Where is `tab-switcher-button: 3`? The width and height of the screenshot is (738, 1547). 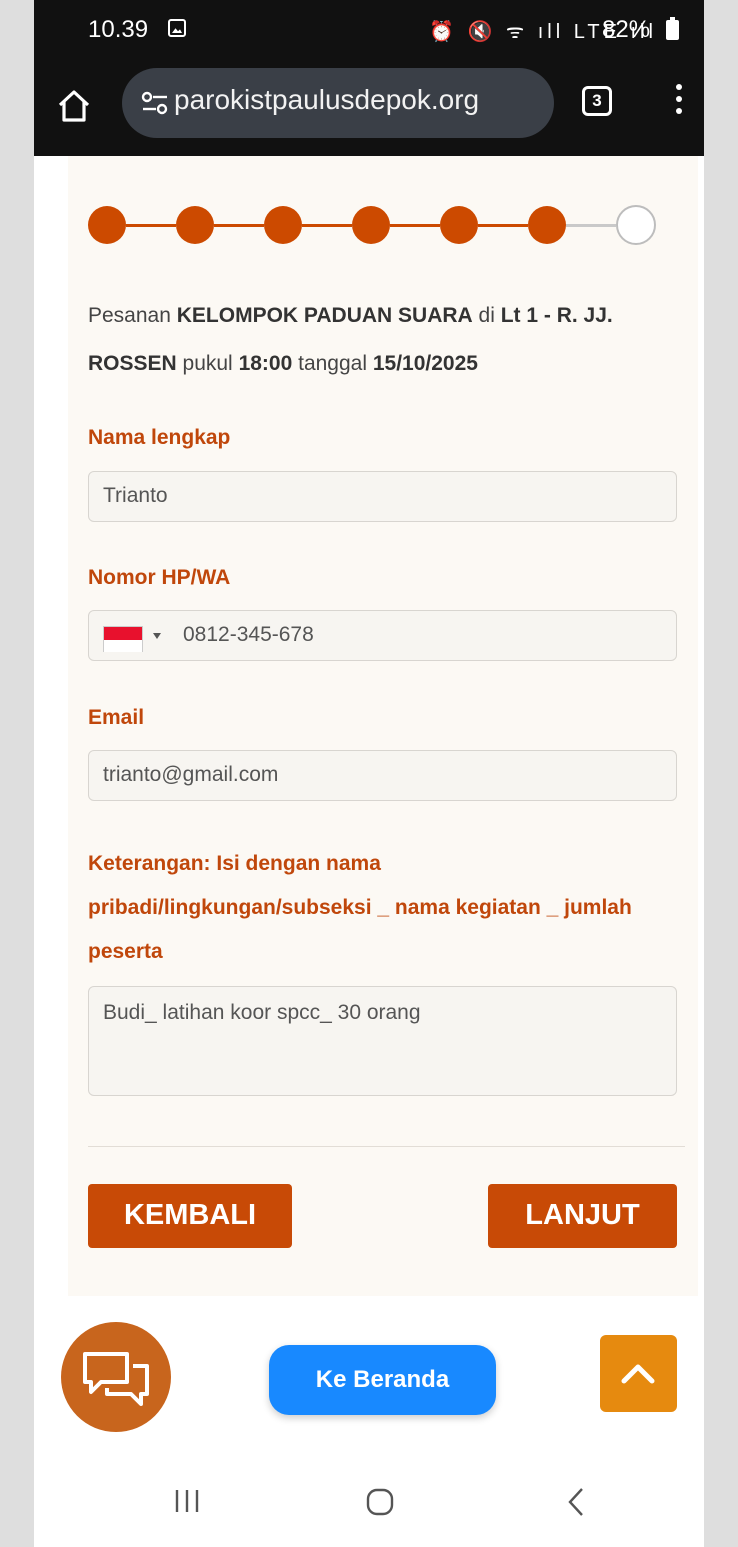 tab-switcher-button: 3 is located at coordinates (597, 101).